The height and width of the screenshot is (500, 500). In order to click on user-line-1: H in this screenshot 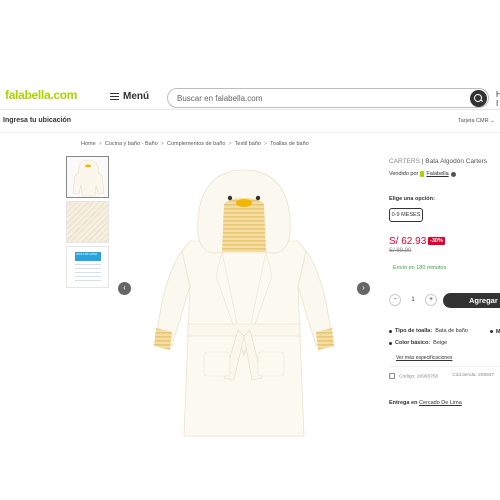, I will do `click(498, 94)`.